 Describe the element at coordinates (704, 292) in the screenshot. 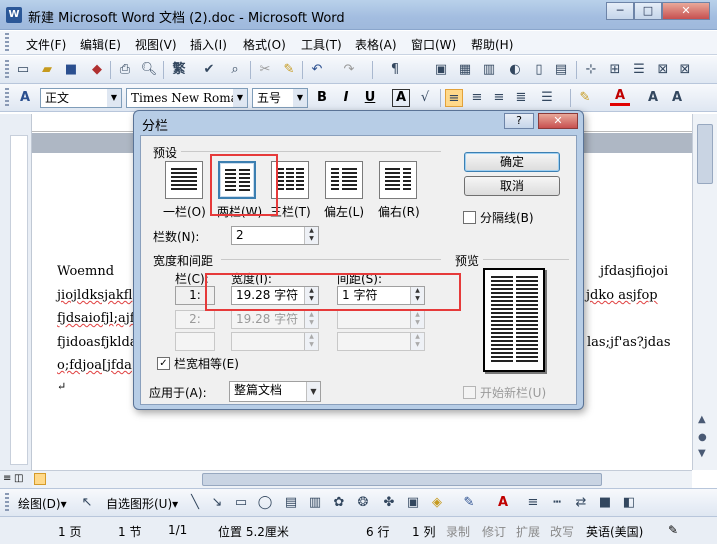

I see `vertical-scrollbar: ▲ ● ▼` at that location.